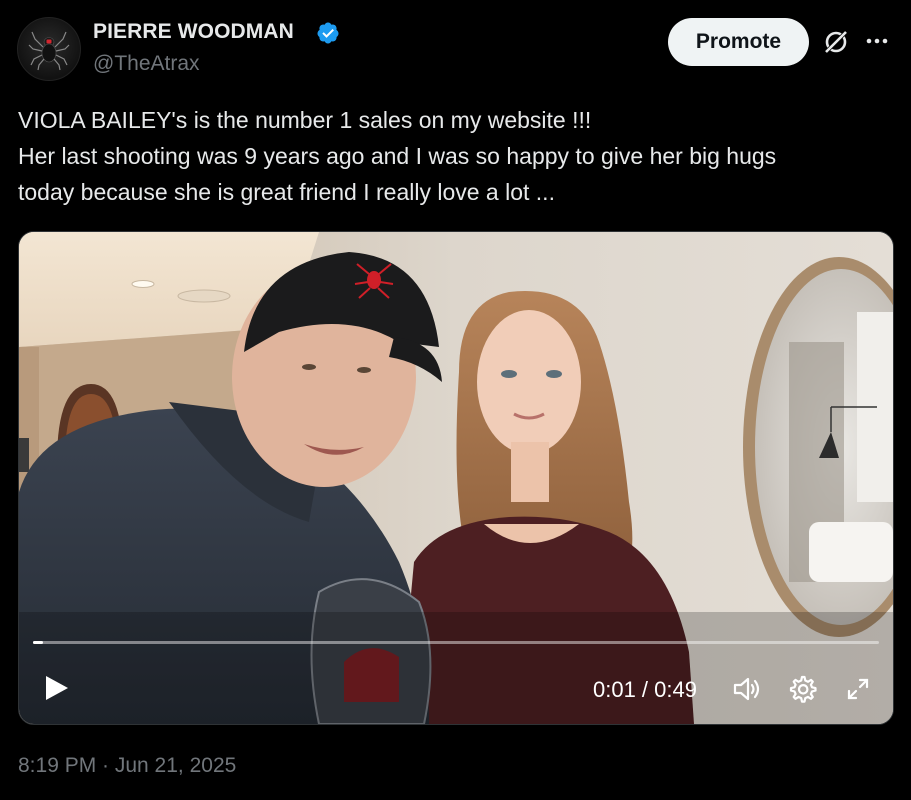 This screenshot has height=800, width=911. I want to click on video-time-display: 0:01 / 0:49, so click(645, 689).